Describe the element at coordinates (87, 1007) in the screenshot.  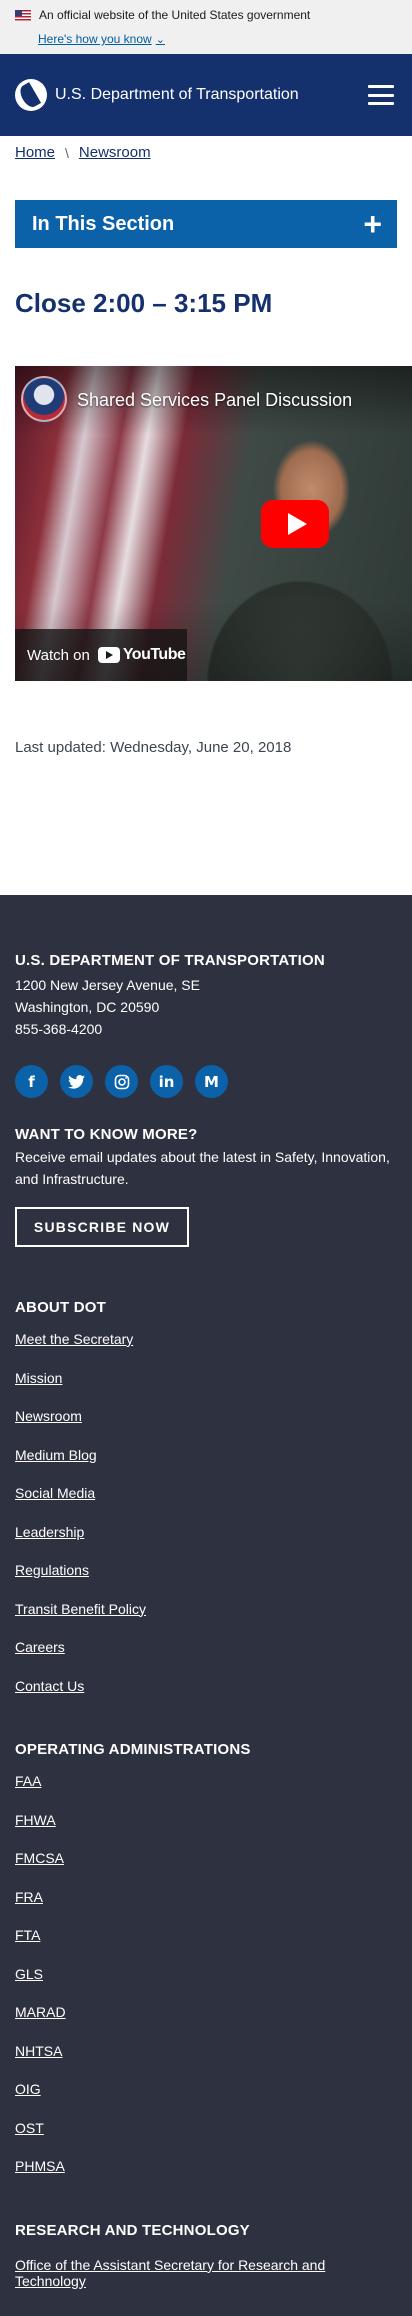
I see `address-line-2: Washington, DC 20590` at that location.